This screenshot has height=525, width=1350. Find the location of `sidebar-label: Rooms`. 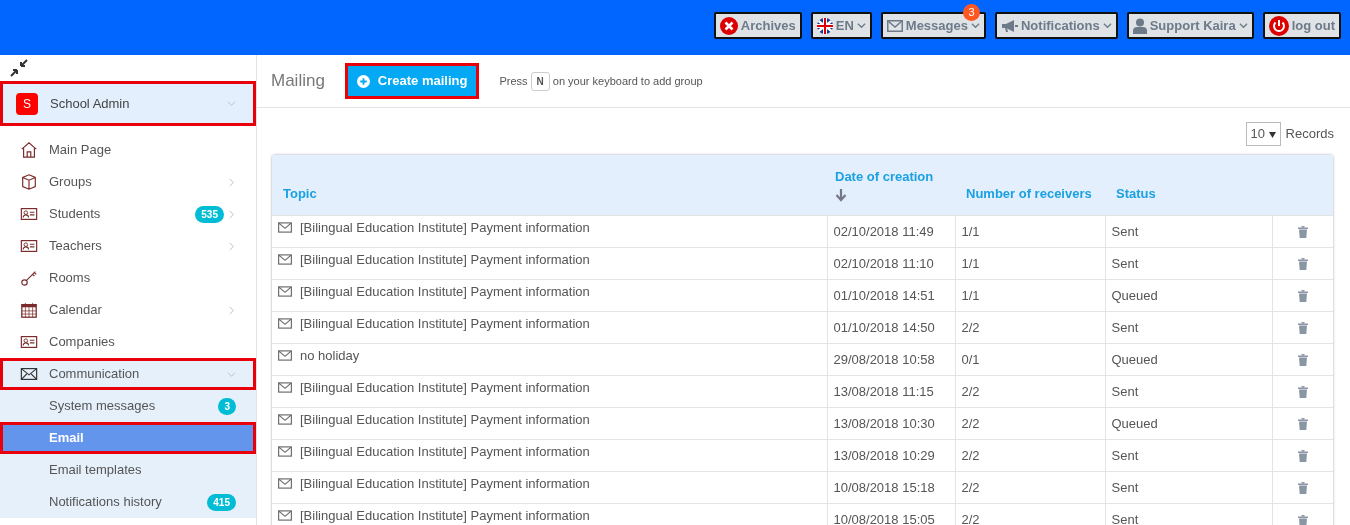

sidebar-label: Rooms is located at coordinates (70, 278).